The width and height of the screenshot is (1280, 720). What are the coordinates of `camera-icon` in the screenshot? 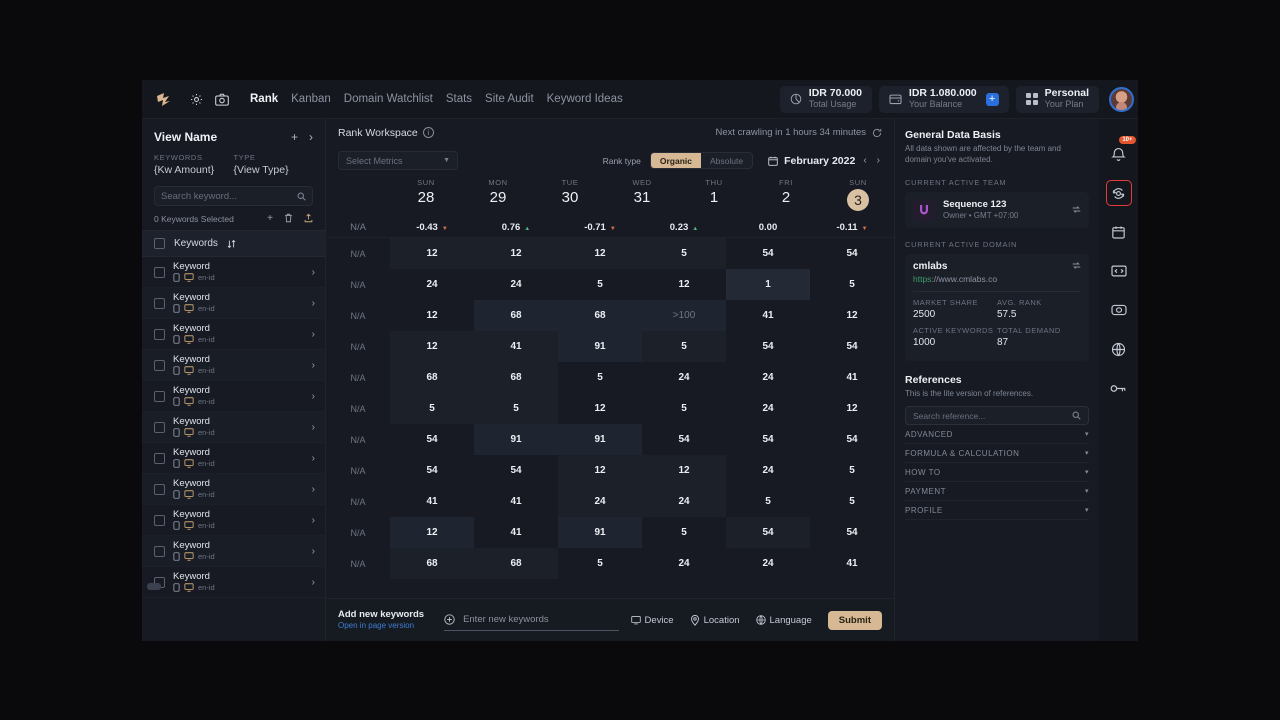 It's located at (222, 99).